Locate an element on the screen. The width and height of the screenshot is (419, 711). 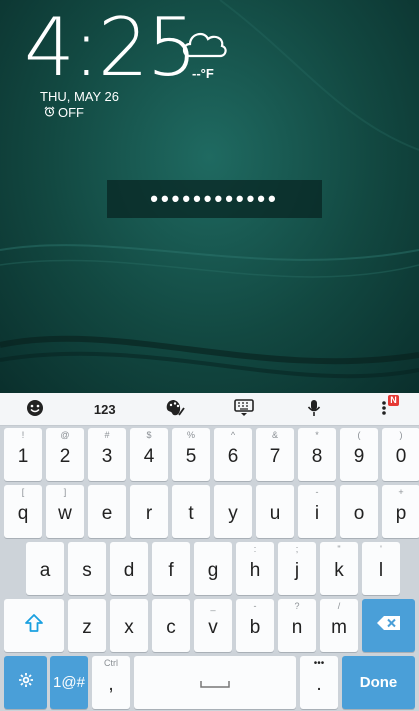
symbols-key: 1@# is located at coordinates (69, 682).